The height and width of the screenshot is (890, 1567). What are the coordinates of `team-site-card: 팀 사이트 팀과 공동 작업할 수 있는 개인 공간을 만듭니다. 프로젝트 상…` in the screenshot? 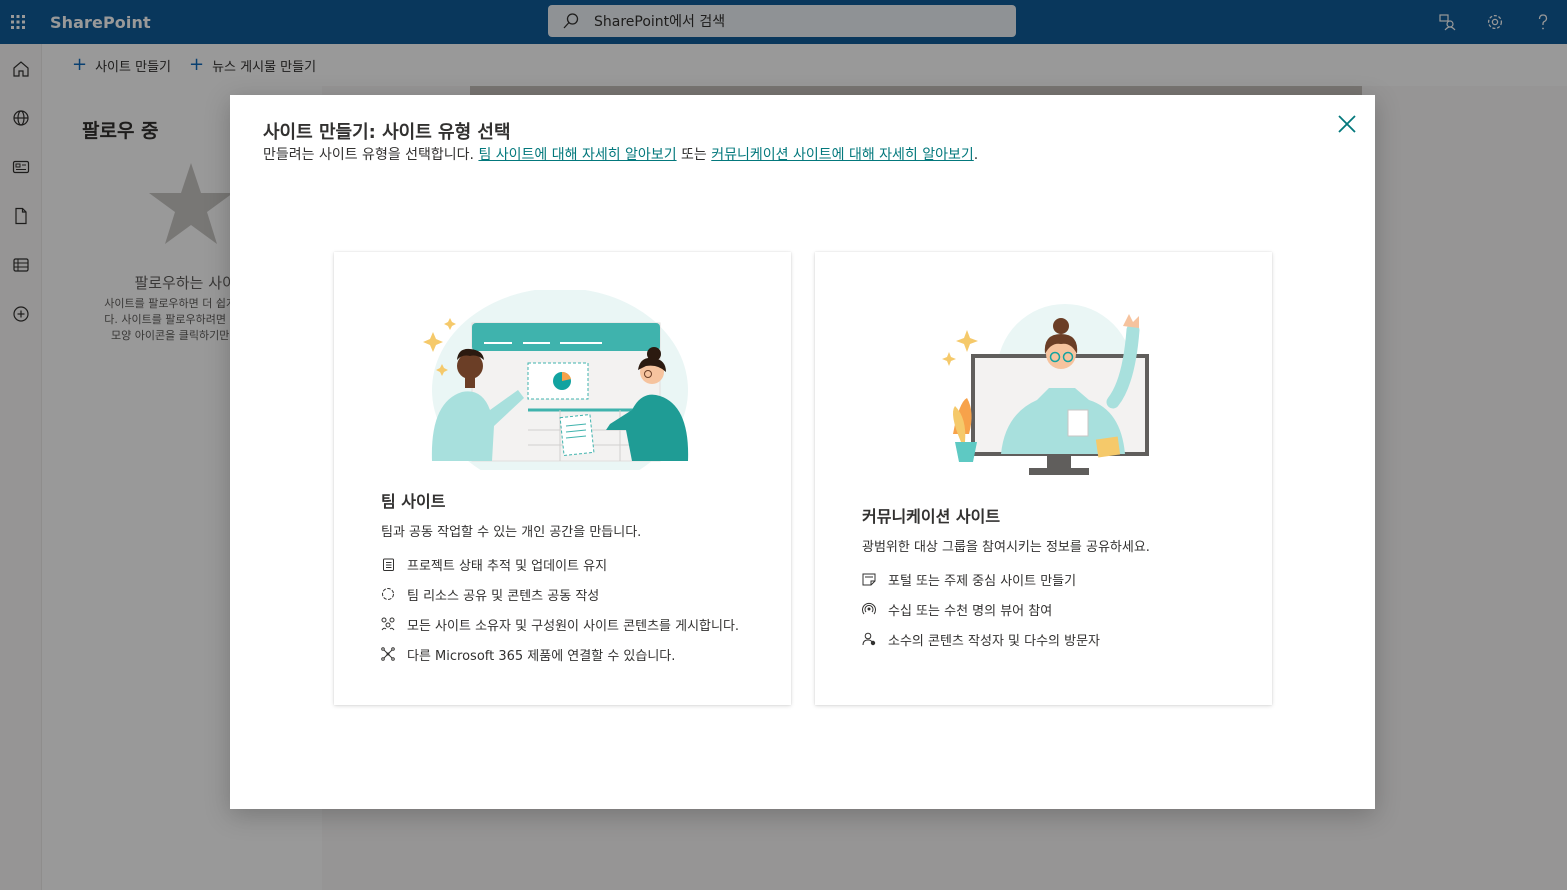 It's located at (562, 478).